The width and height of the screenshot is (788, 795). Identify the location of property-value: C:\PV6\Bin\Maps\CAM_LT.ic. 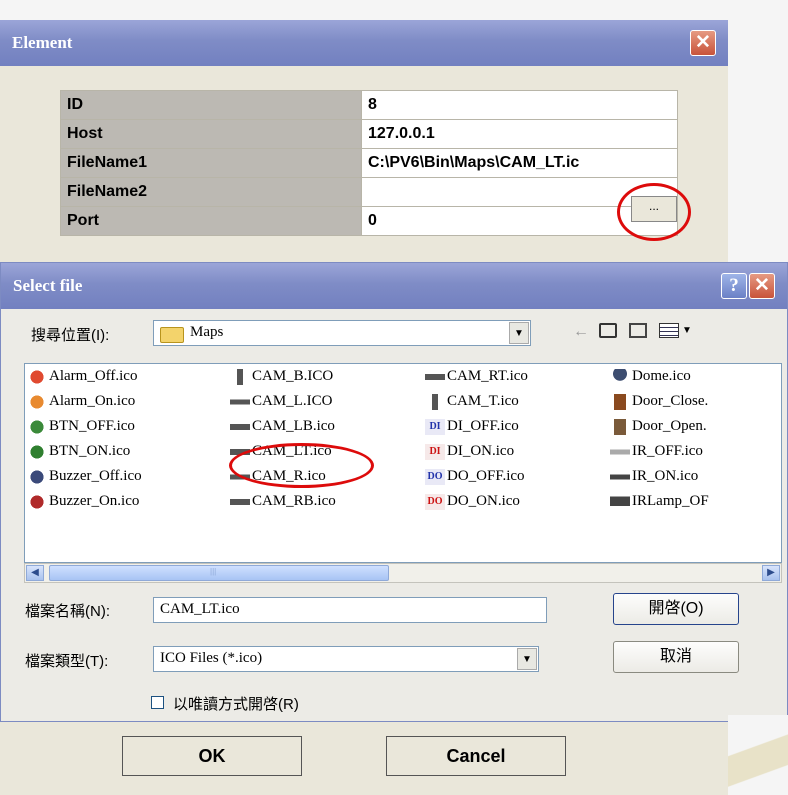
(519, 163).